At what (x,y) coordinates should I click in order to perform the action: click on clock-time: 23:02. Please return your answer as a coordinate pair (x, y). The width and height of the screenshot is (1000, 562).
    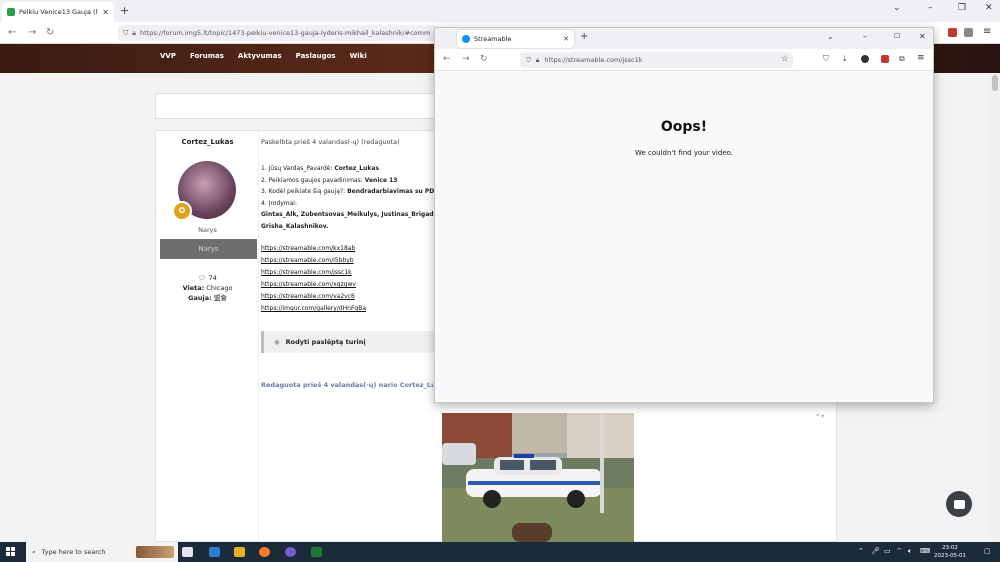
    Looking at the image, I should click on (950, 548).